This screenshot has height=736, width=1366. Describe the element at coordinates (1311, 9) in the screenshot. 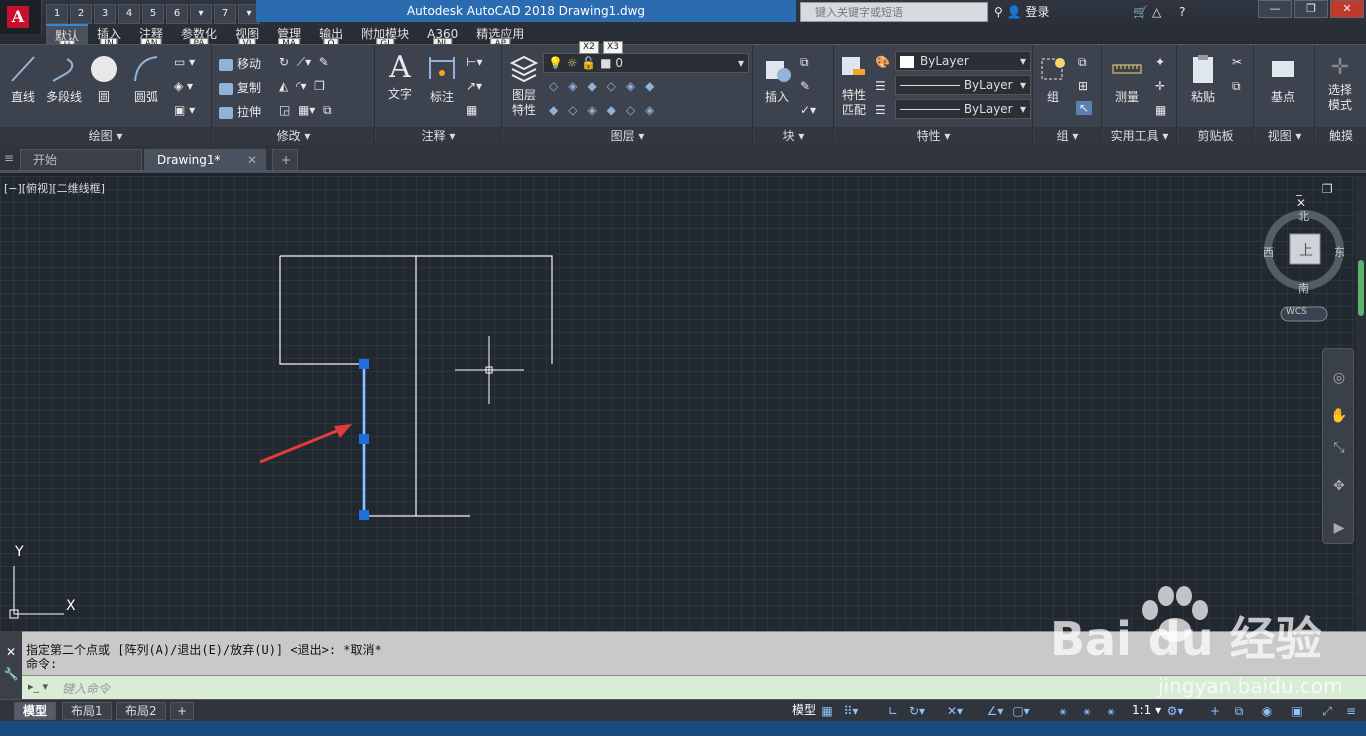

I see `restore-button: ❐` at that location.